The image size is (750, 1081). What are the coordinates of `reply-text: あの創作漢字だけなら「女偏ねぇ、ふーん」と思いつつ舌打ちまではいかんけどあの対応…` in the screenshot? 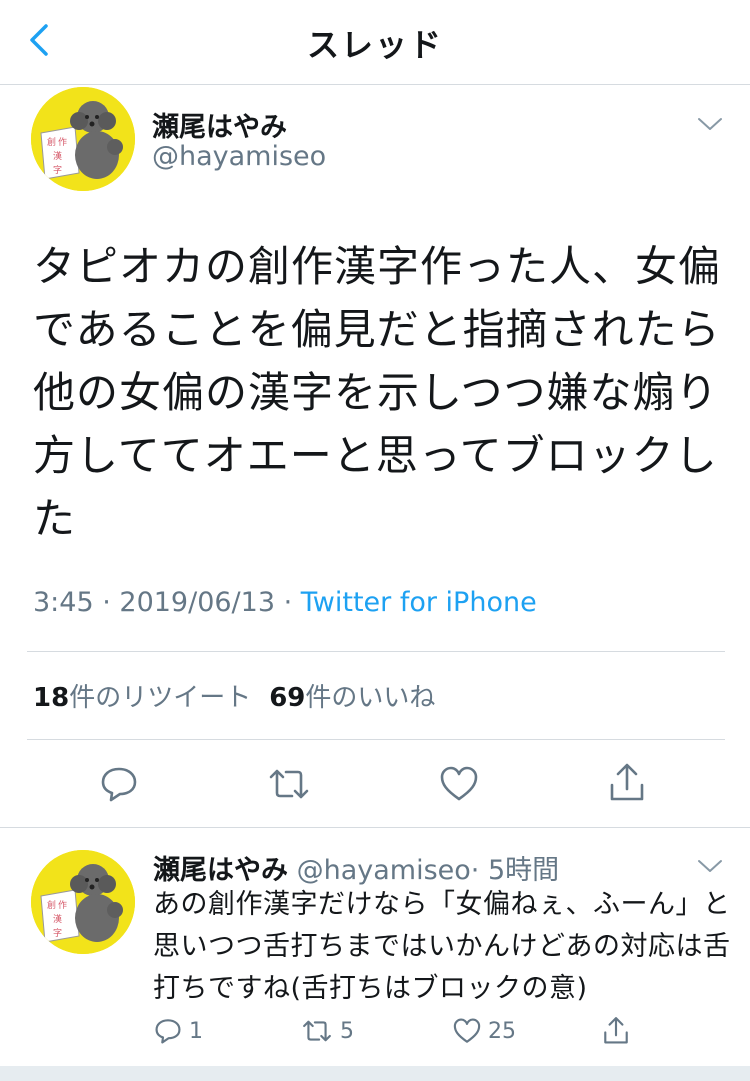 It's located at (442, 946).